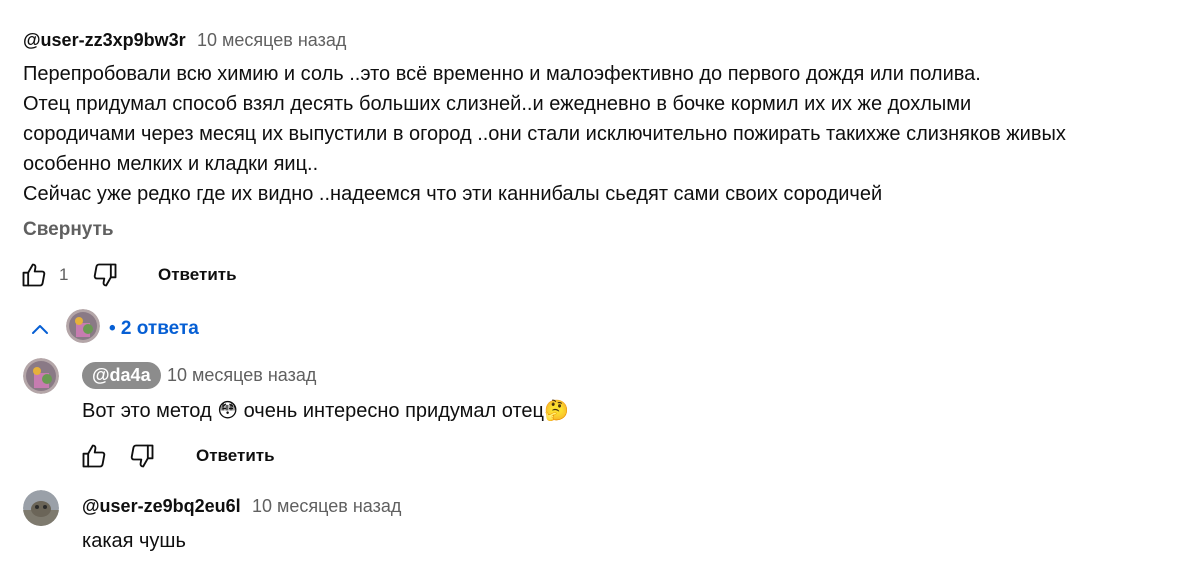 The image size is (1180, 569). What do you see at coordinates (556, 411) in the screenshot?
I see `emoji-thinking-icon: 🤔` at bounding box center [556, 411].